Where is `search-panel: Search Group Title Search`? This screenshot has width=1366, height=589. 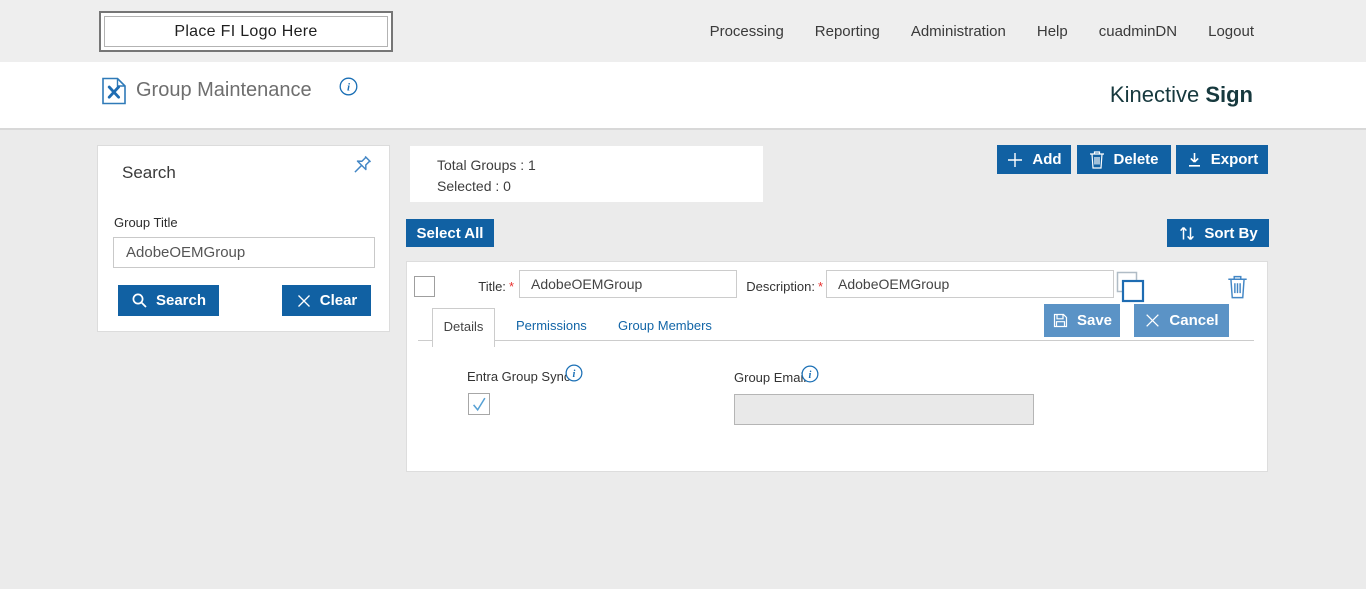
search-panel: Search Group Title Search is located at coordinates (243, 238).